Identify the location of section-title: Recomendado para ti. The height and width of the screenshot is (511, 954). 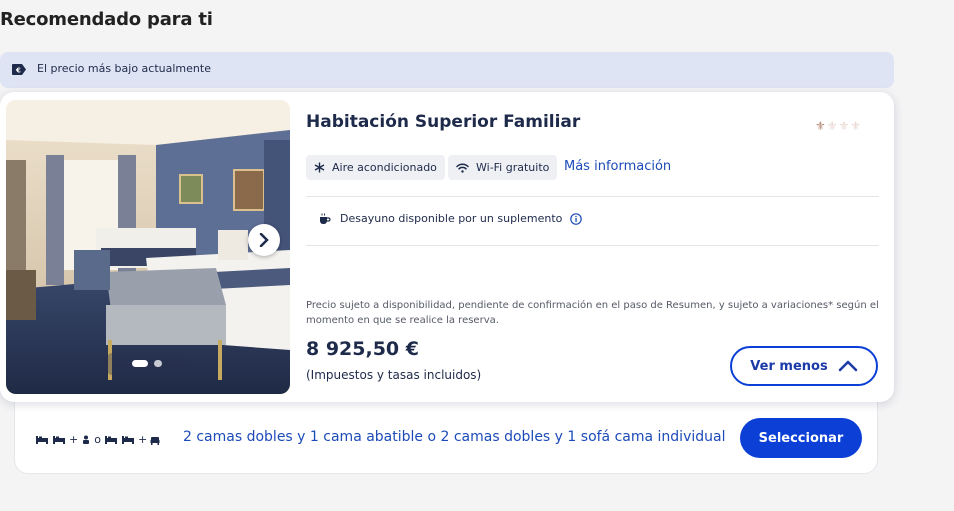
(106, 19).